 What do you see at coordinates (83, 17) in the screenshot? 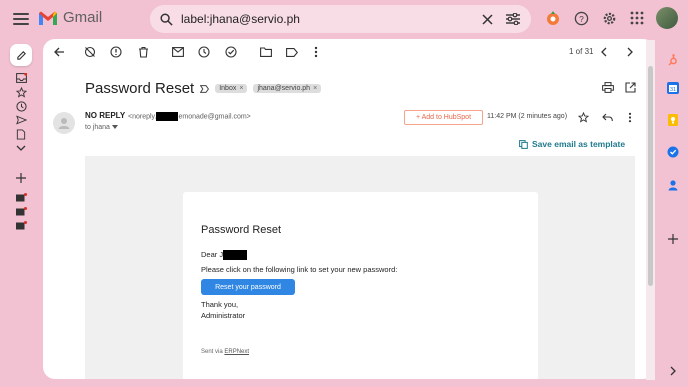
I see `app-name: Gmail` at bounding box center [83, 17].